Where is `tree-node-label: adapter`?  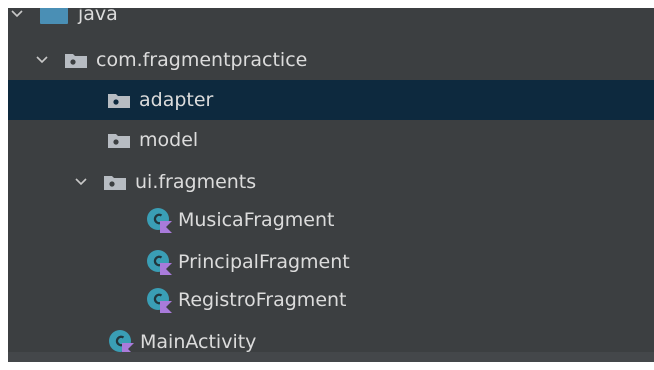 tree-node-label: adapter is located at coordinates (176, 99).